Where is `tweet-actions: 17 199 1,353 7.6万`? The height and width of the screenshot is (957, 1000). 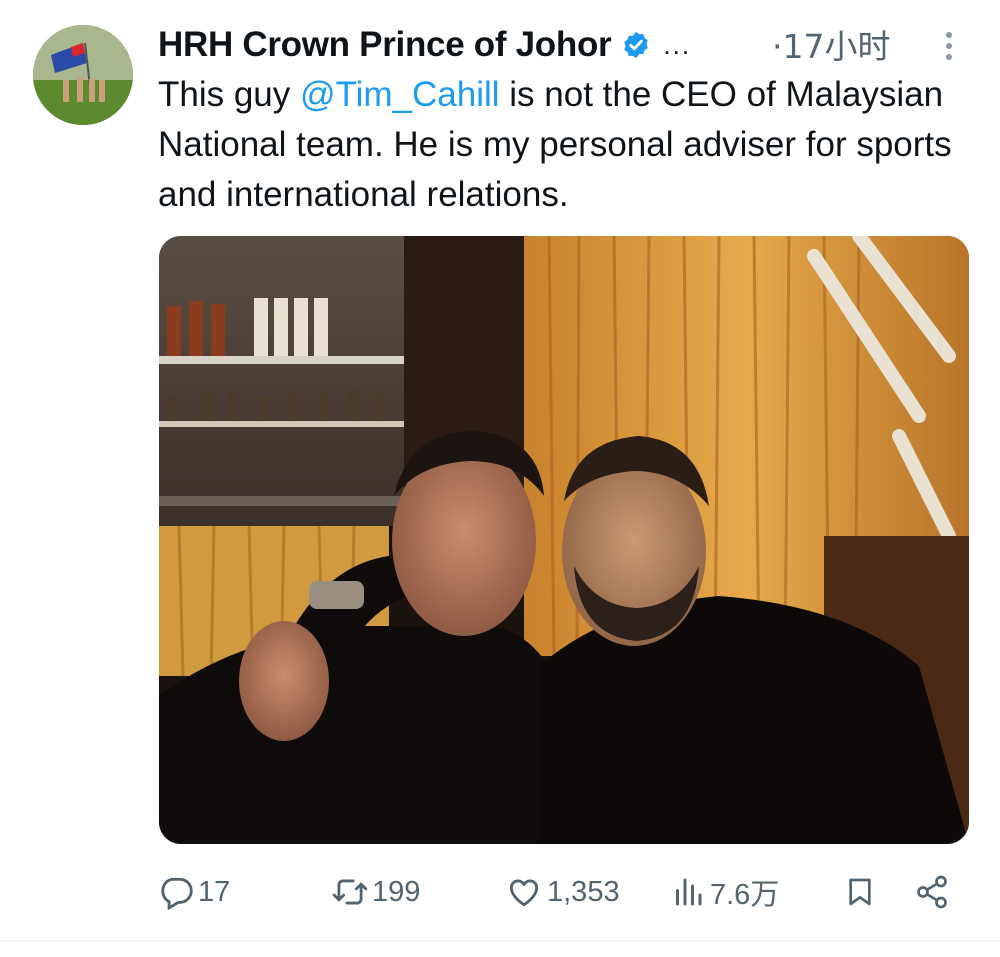
tweet-actions: 17 199 1,353 7.6万 is located at coordinates (558, 892).